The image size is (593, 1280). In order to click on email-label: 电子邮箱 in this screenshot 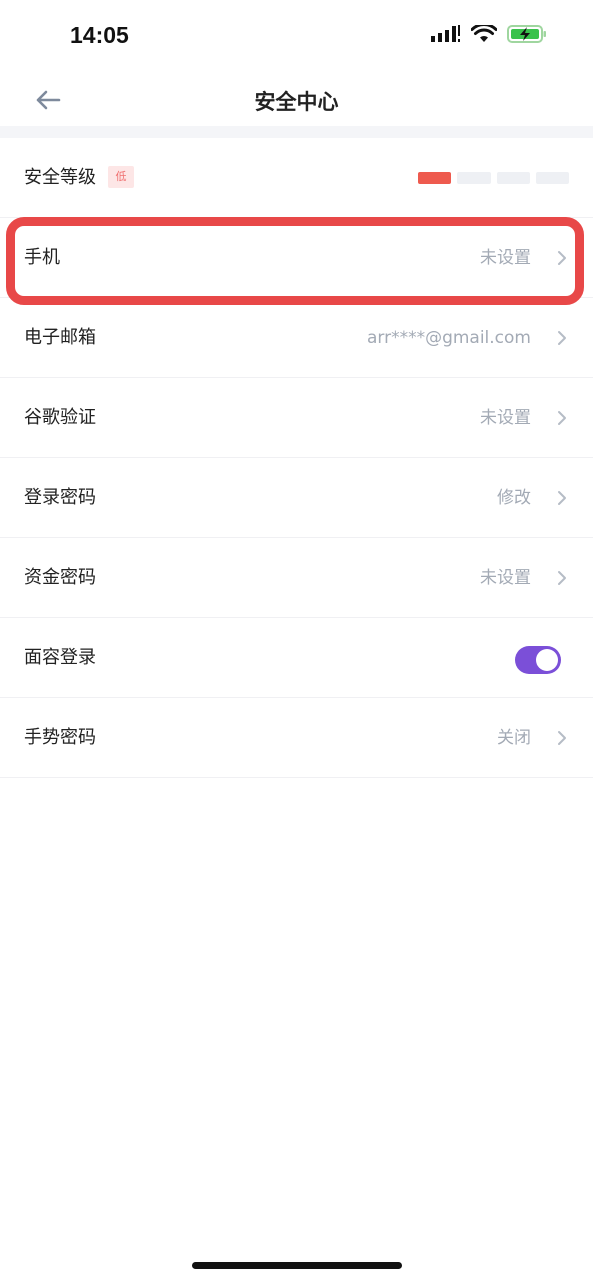, I will do `click(60, 337)`.